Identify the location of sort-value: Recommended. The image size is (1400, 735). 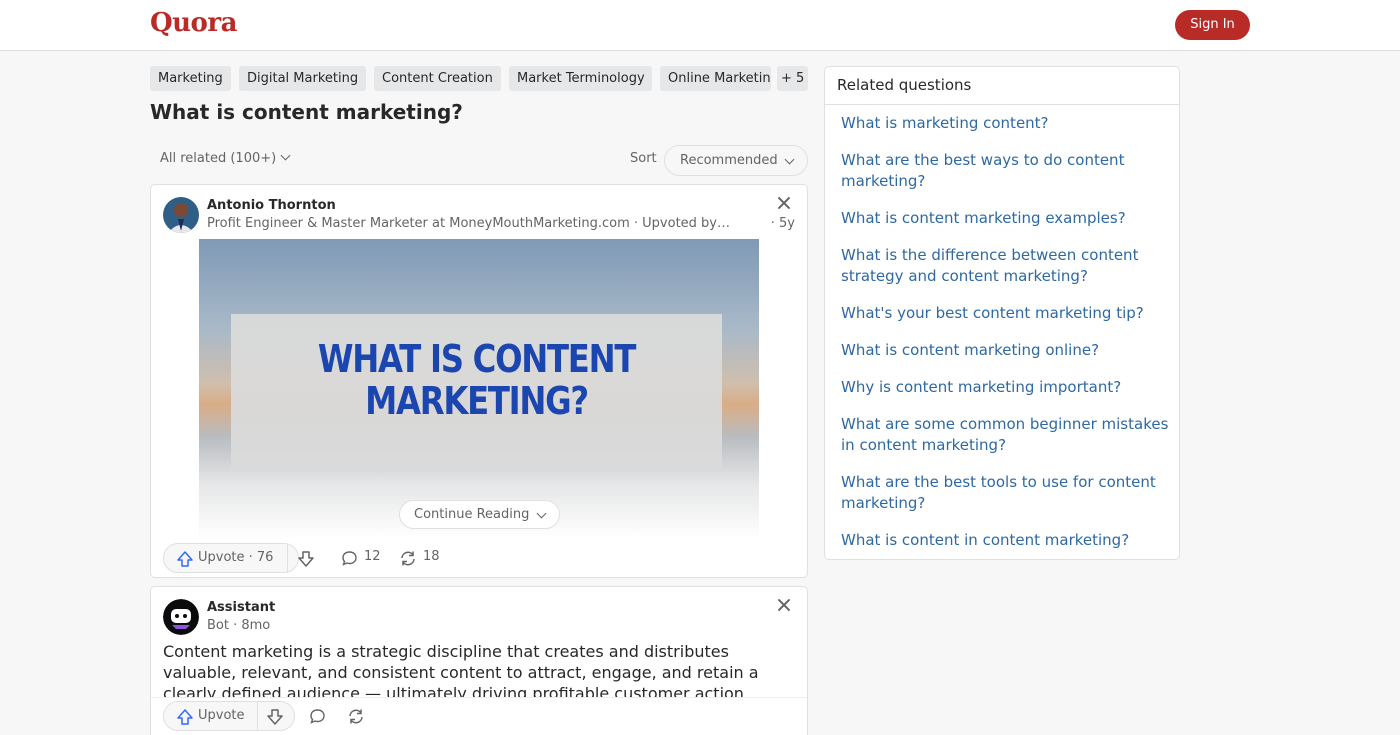
(729, 160).